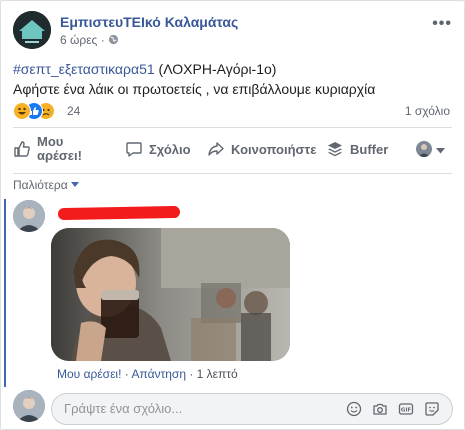  What do you see at coordinates (232, 112) in the screenshot?
I see `reactions-bar: 24 1 σχόλιο` at bounding box center [232, 112].